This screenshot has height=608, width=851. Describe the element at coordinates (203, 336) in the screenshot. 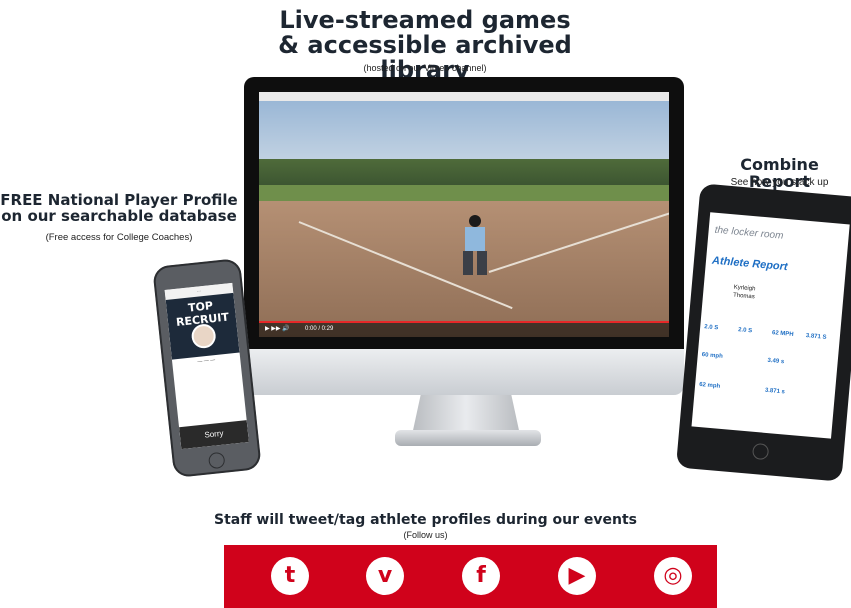

I see `avatar` at that location.